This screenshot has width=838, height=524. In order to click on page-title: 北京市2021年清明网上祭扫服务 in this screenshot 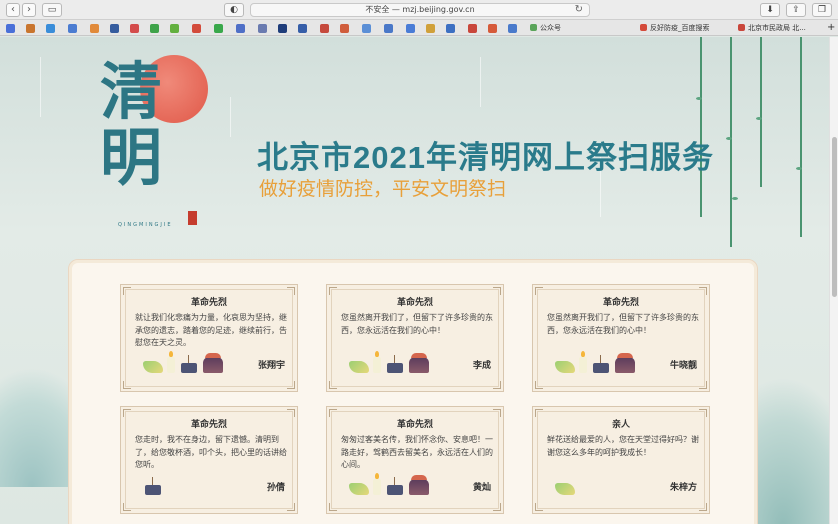, I will do `click(485, 157)`.